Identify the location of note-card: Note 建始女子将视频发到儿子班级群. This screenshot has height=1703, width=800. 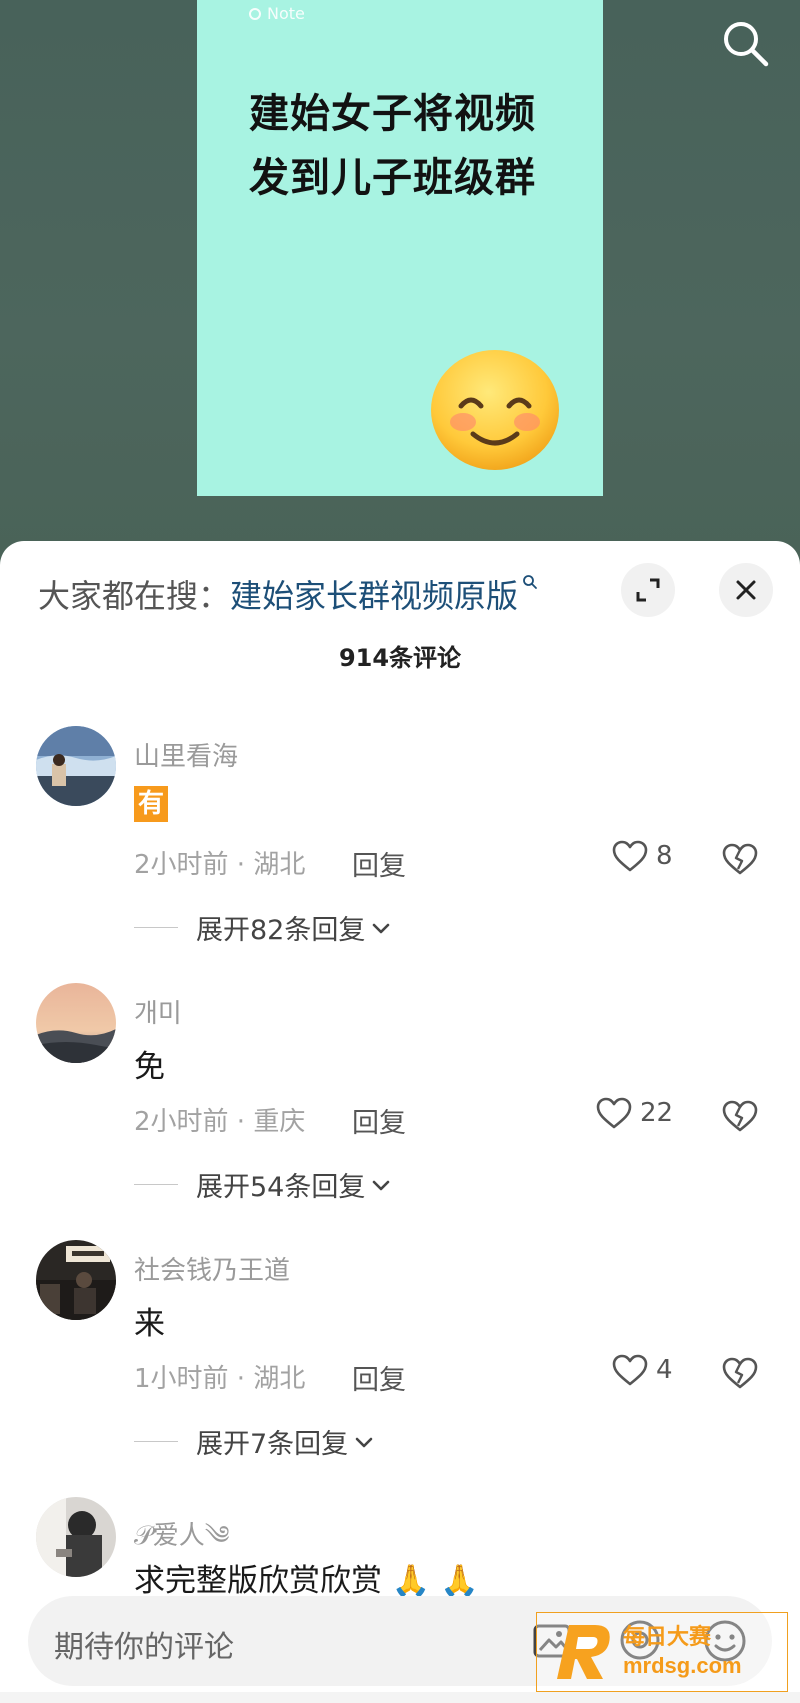
(400, 248).